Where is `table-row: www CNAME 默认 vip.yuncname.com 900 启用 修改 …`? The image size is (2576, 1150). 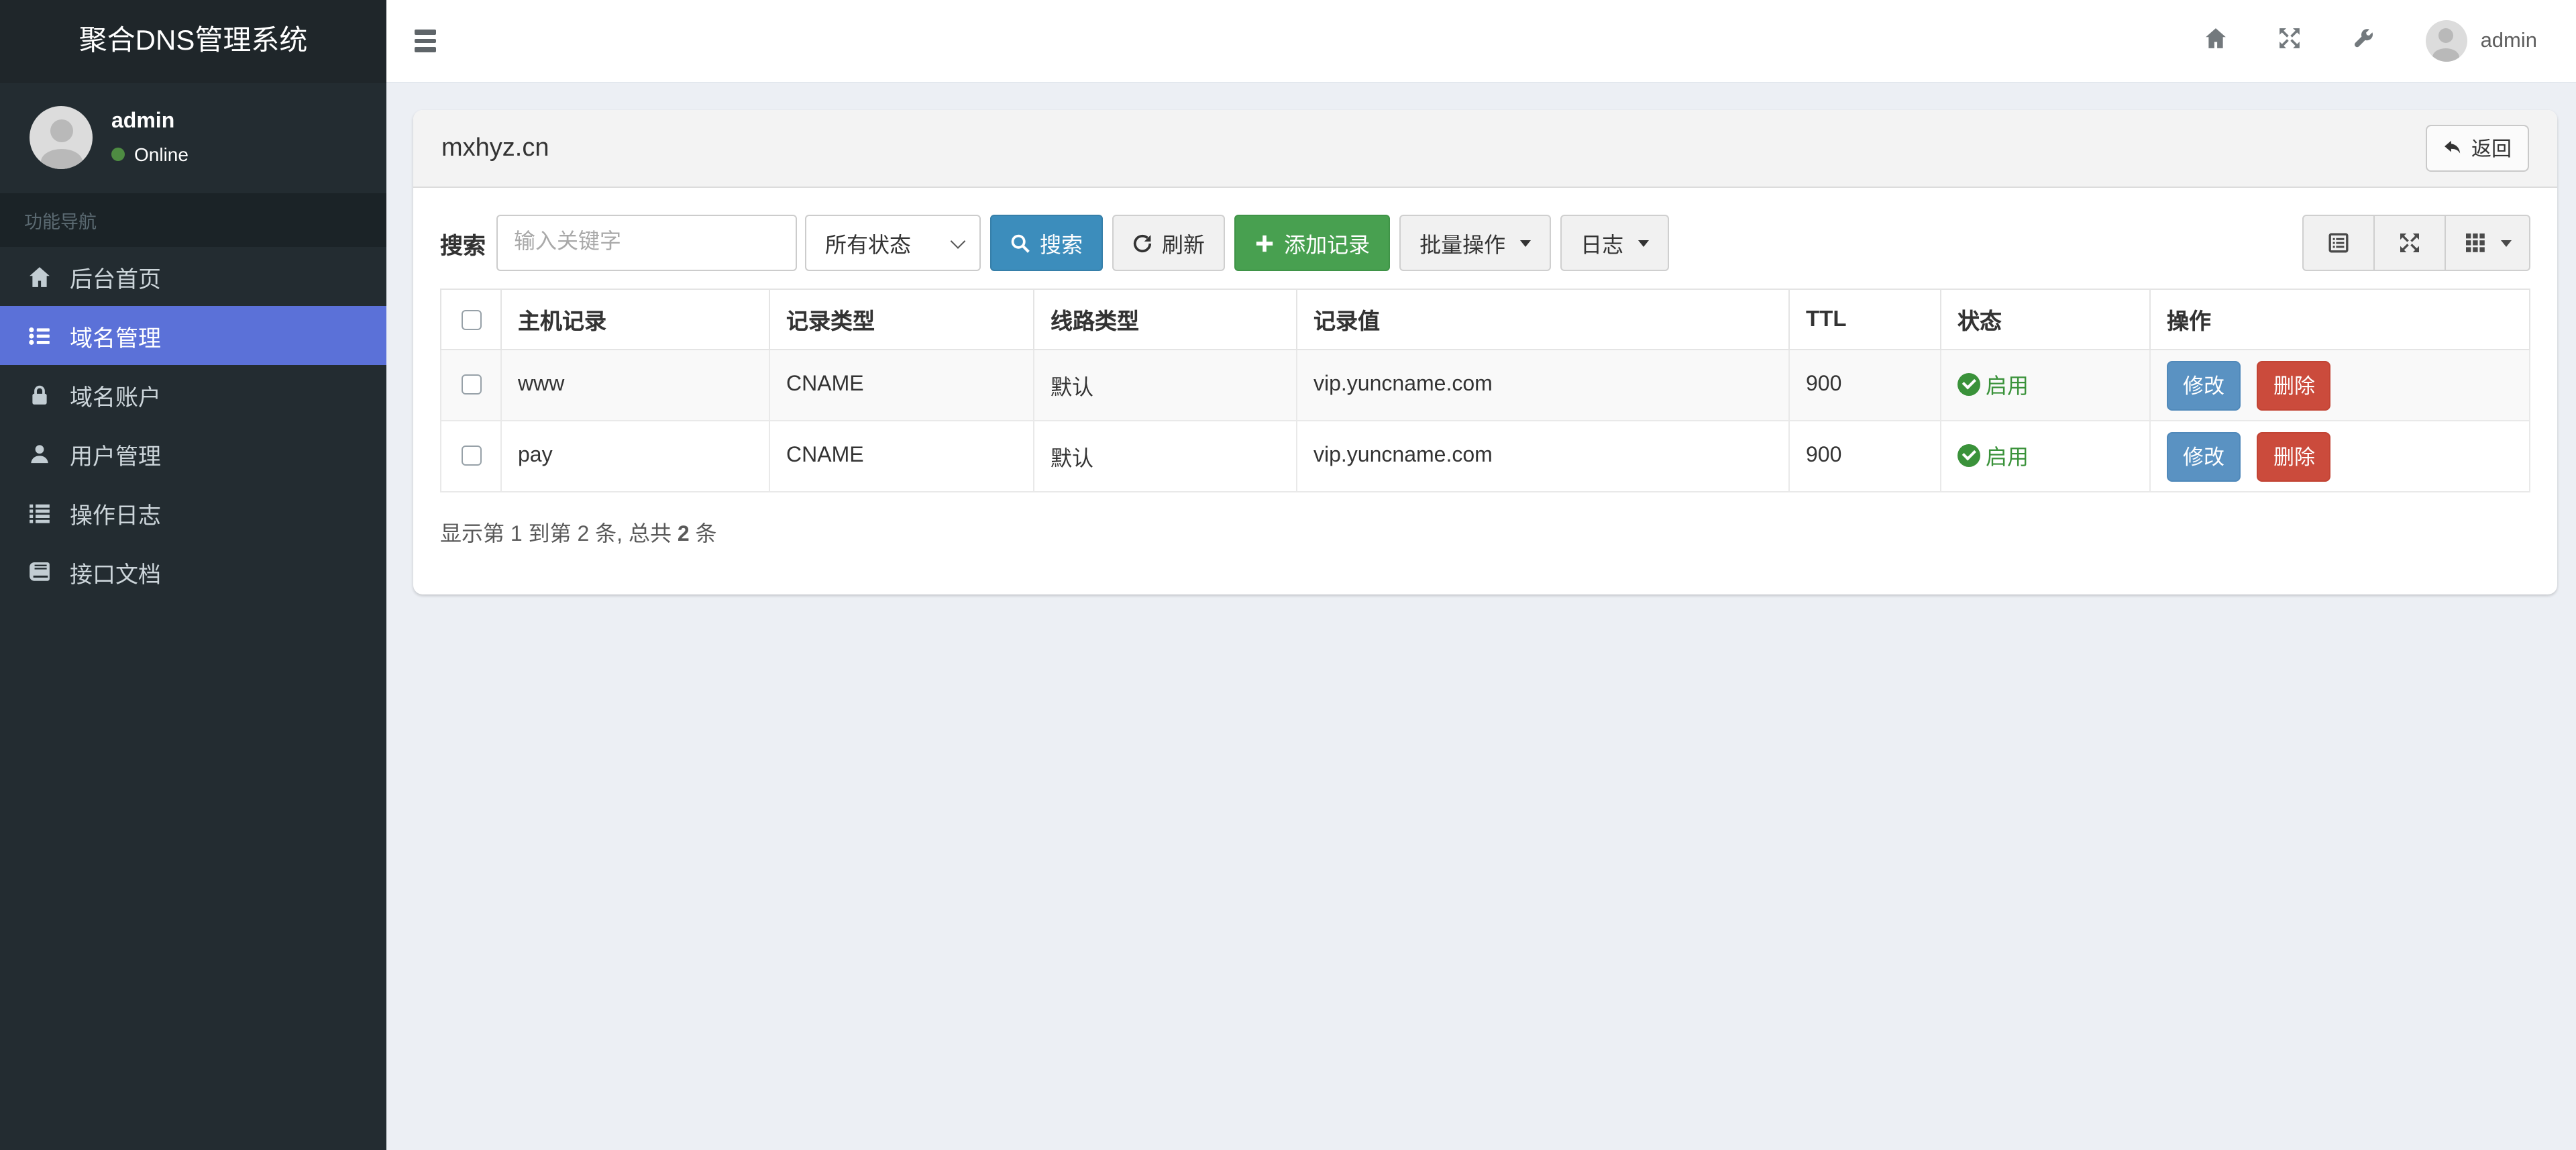 table-row: www CNAME 默认 vip.yuncname.com 900 启用 修改 … is located at coordinates (1485, 385).